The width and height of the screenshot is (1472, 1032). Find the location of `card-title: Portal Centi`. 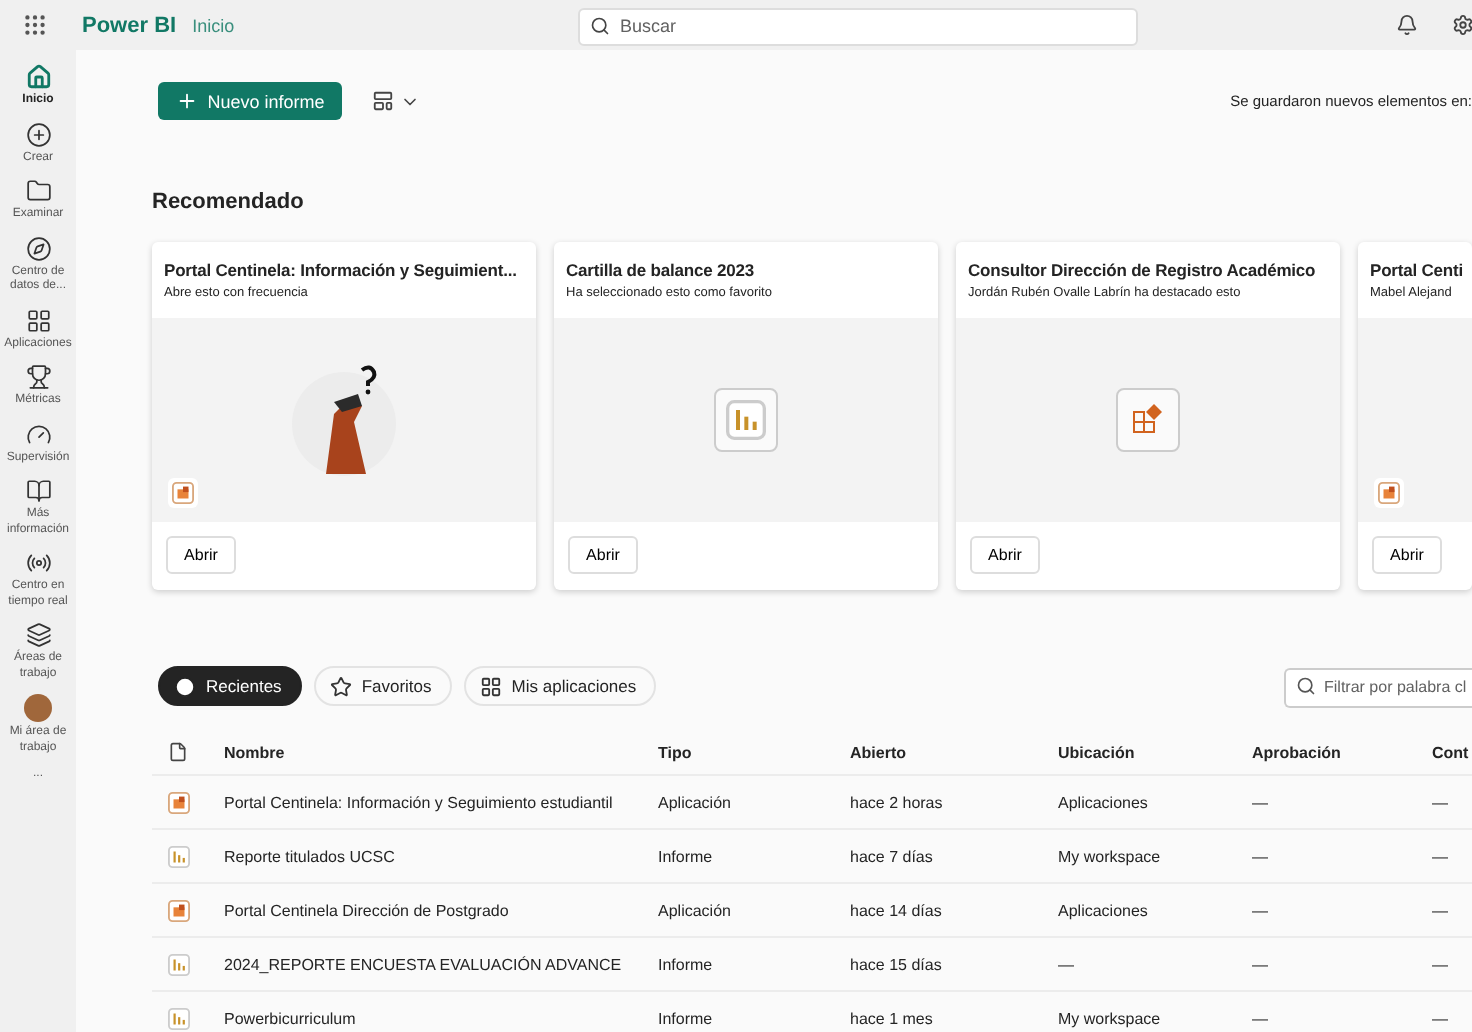

card-title: Portal Centi is located at coordinates (1415, 270).